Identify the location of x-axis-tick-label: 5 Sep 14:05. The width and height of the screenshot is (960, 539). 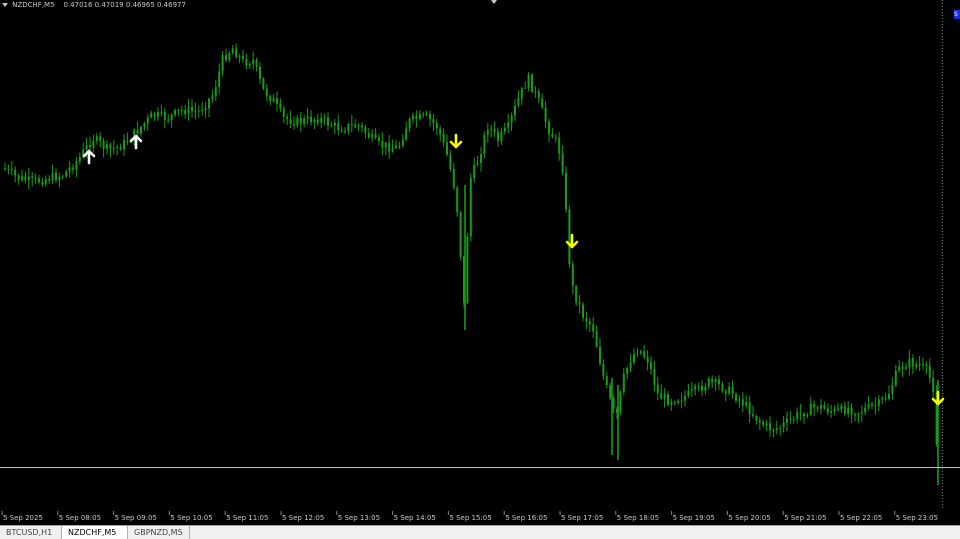
(415, 518).